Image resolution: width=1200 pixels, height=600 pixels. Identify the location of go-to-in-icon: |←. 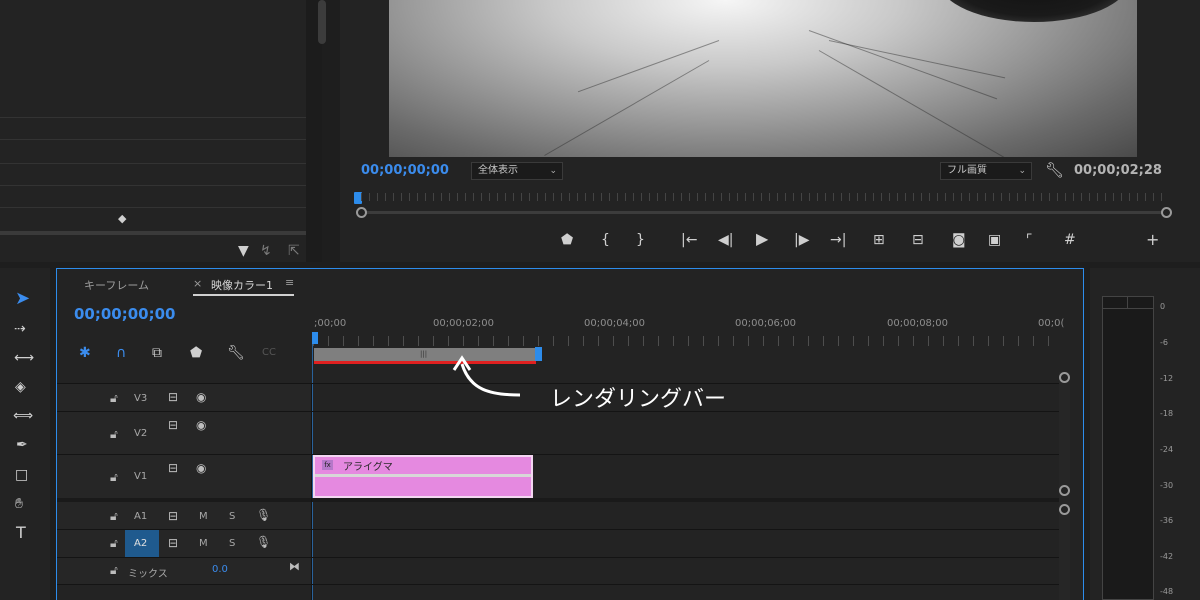
(689, 240).